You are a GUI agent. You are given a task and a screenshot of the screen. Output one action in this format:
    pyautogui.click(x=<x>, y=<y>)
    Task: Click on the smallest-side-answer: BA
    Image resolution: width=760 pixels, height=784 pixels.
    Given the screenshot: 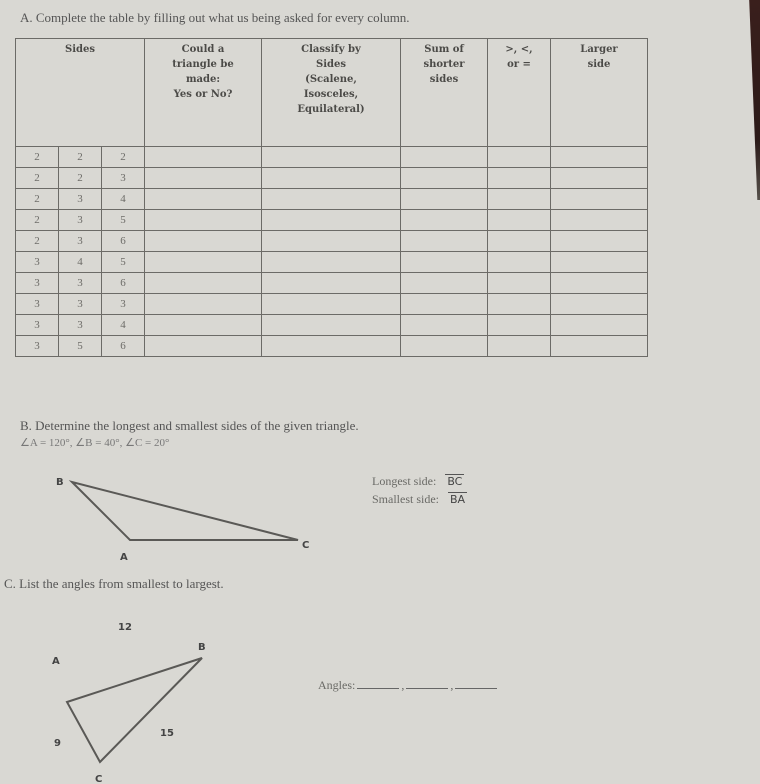 What is the action you would take?
    pyautogui.click(x=458, y=499)
    